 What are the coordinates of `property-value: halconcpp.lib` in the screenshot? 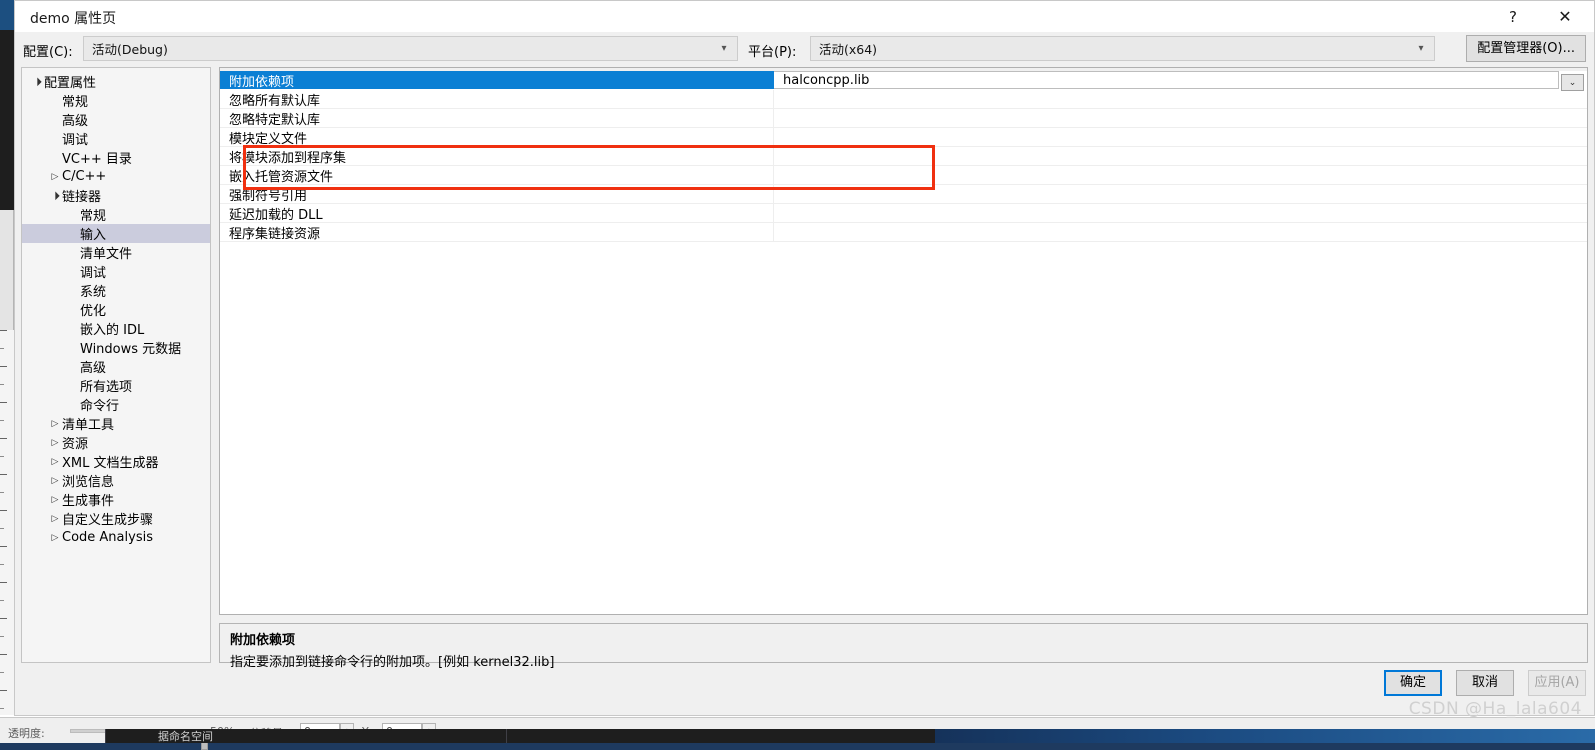 It's located at (1166, 80).